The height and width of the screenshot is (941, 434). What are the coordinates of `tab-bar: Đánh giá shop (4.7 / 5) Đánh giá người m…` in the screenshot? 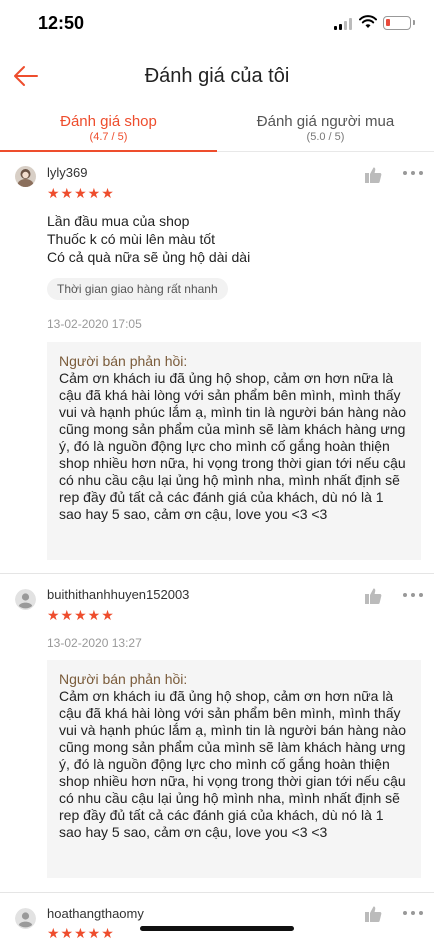 It's located at (217, 130).